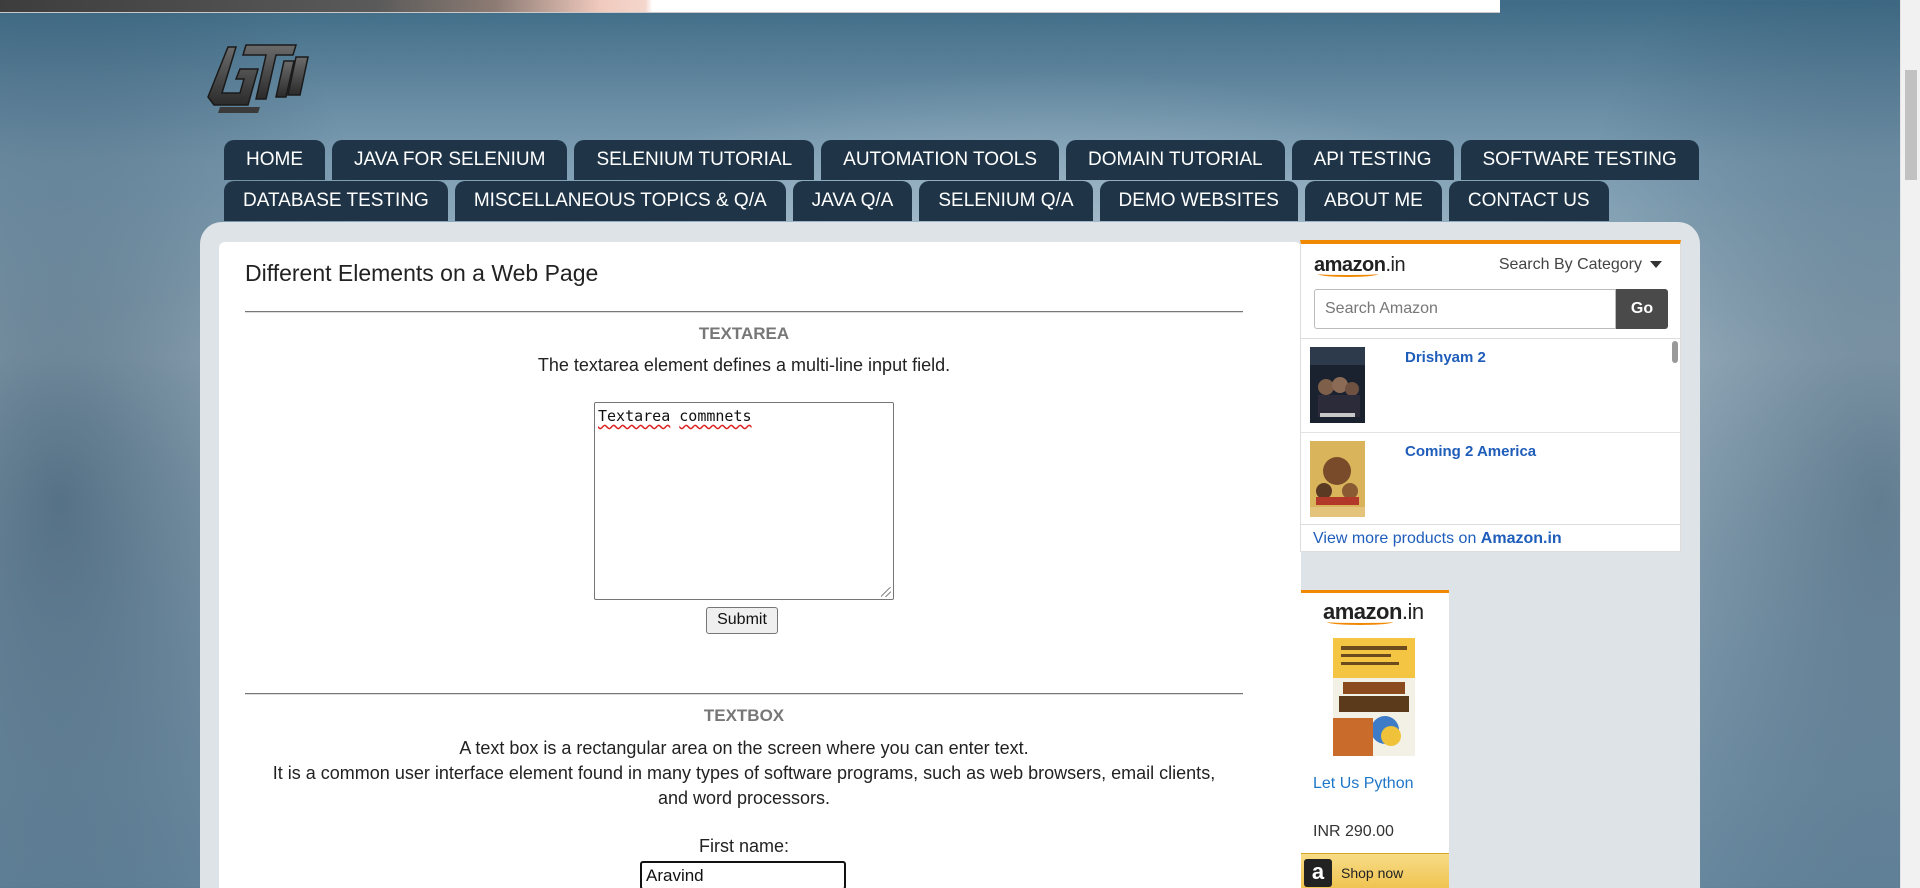  What do you see at coordinates (750, 6) in the screenshot?
I see `top-banner-image` at bounding box center [750, 6].